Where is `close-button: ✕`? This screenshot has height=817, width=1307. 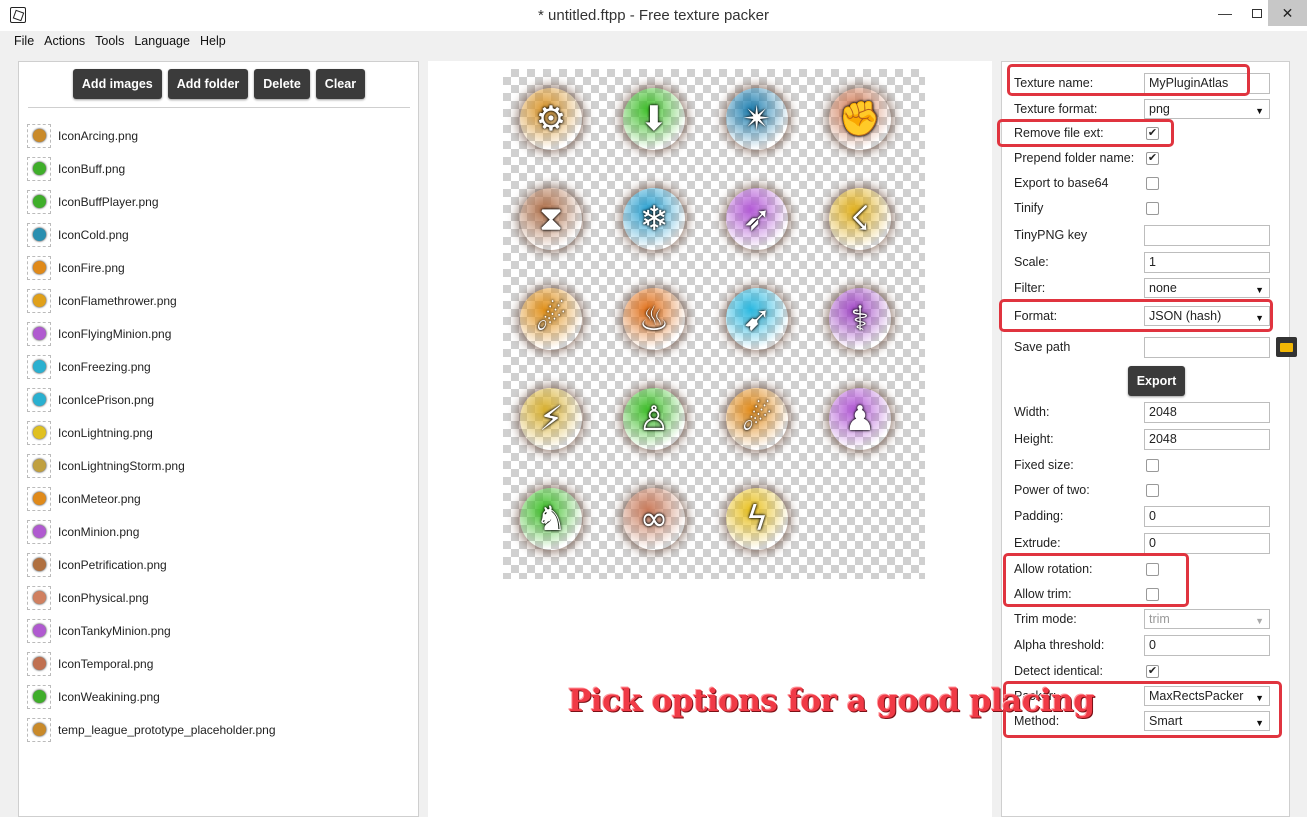 close-button: ✕ is located at coordinates (1287, 13).